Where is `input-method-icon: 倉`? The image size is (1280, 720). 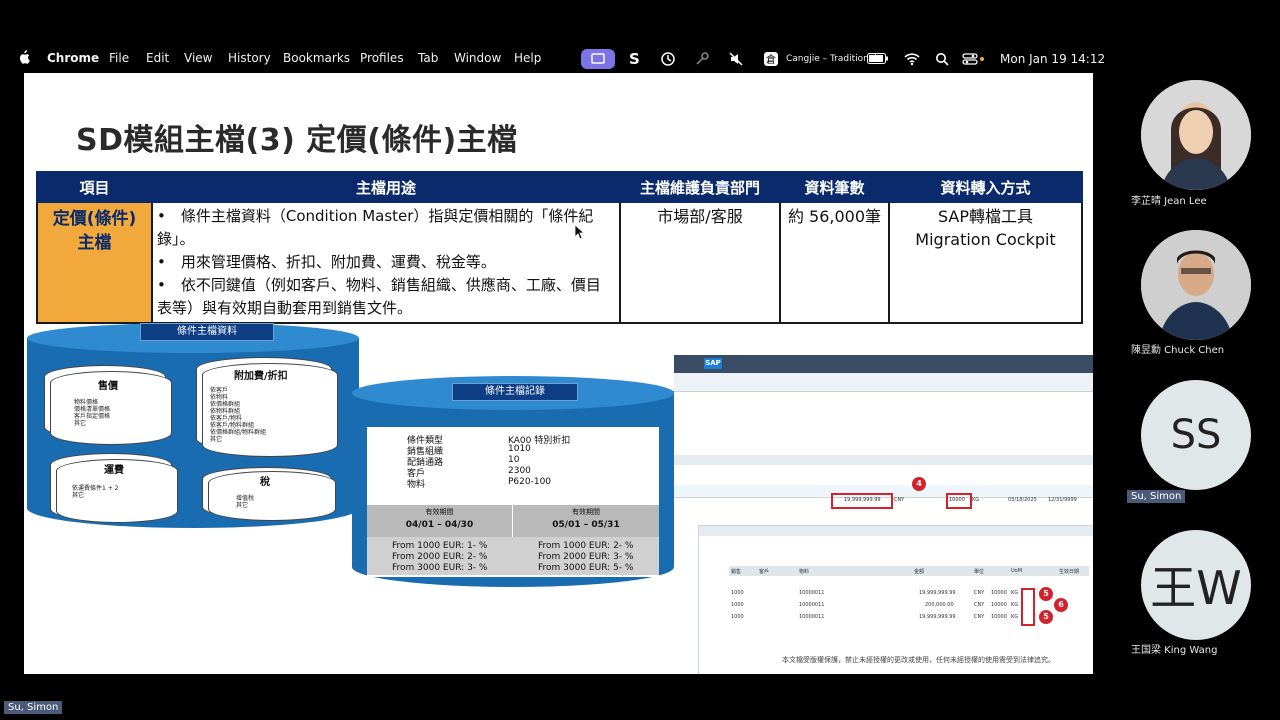 input-method-icon: 倉 is located at coordinates (771, 59).